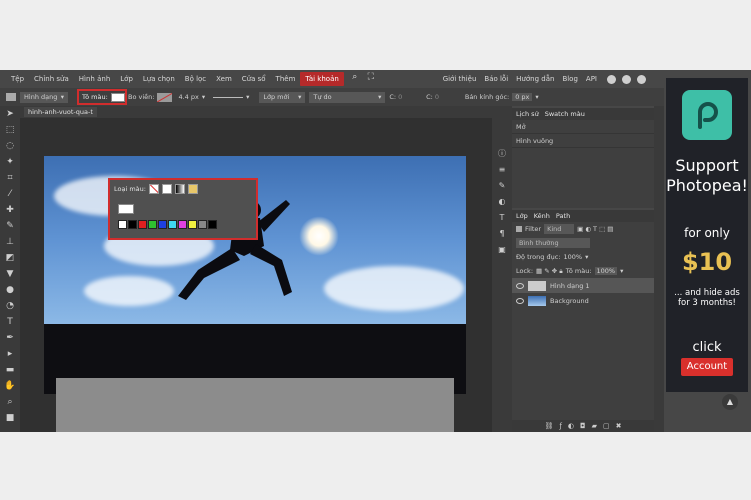 Image resolution: width=751 pixels, height=500 pixels. I want to click on fill-color-control: Tô màu:, so click(102, 97).